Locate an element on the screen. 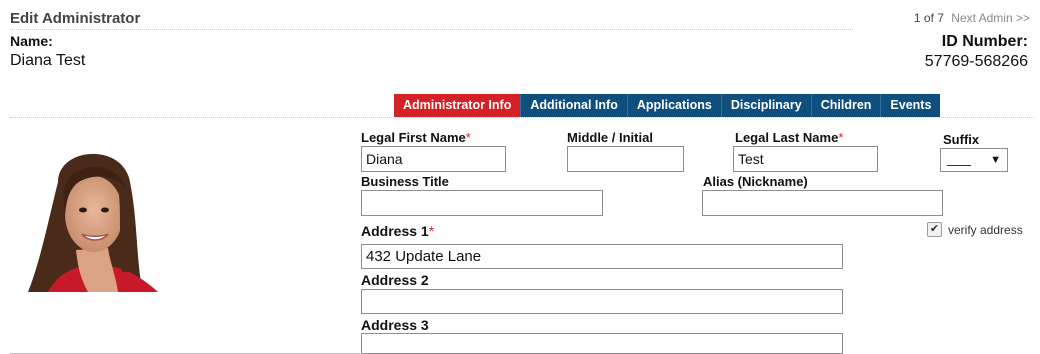 Image resolution: width=1040 pixels, height=354 pixels. alias-label: Alias (Nickname) is located at coordinates (755, 181).